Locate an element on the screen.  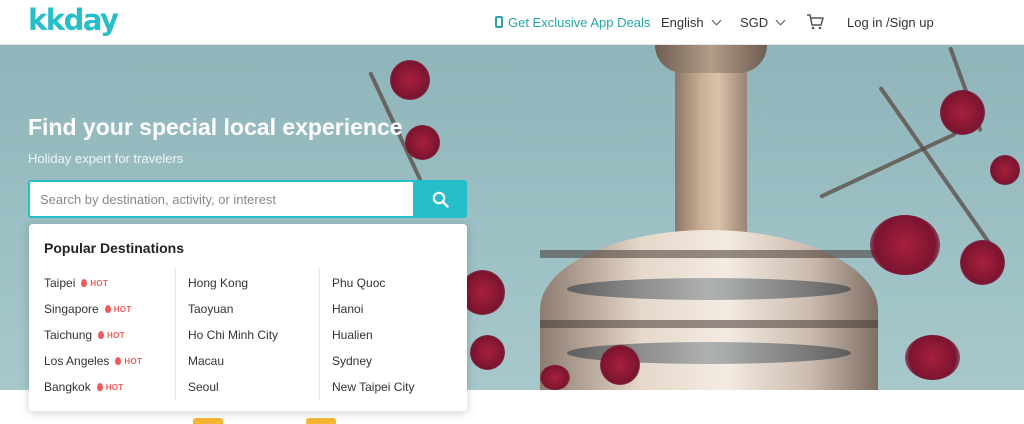
tower-pod is located at coordinates (709, 310).